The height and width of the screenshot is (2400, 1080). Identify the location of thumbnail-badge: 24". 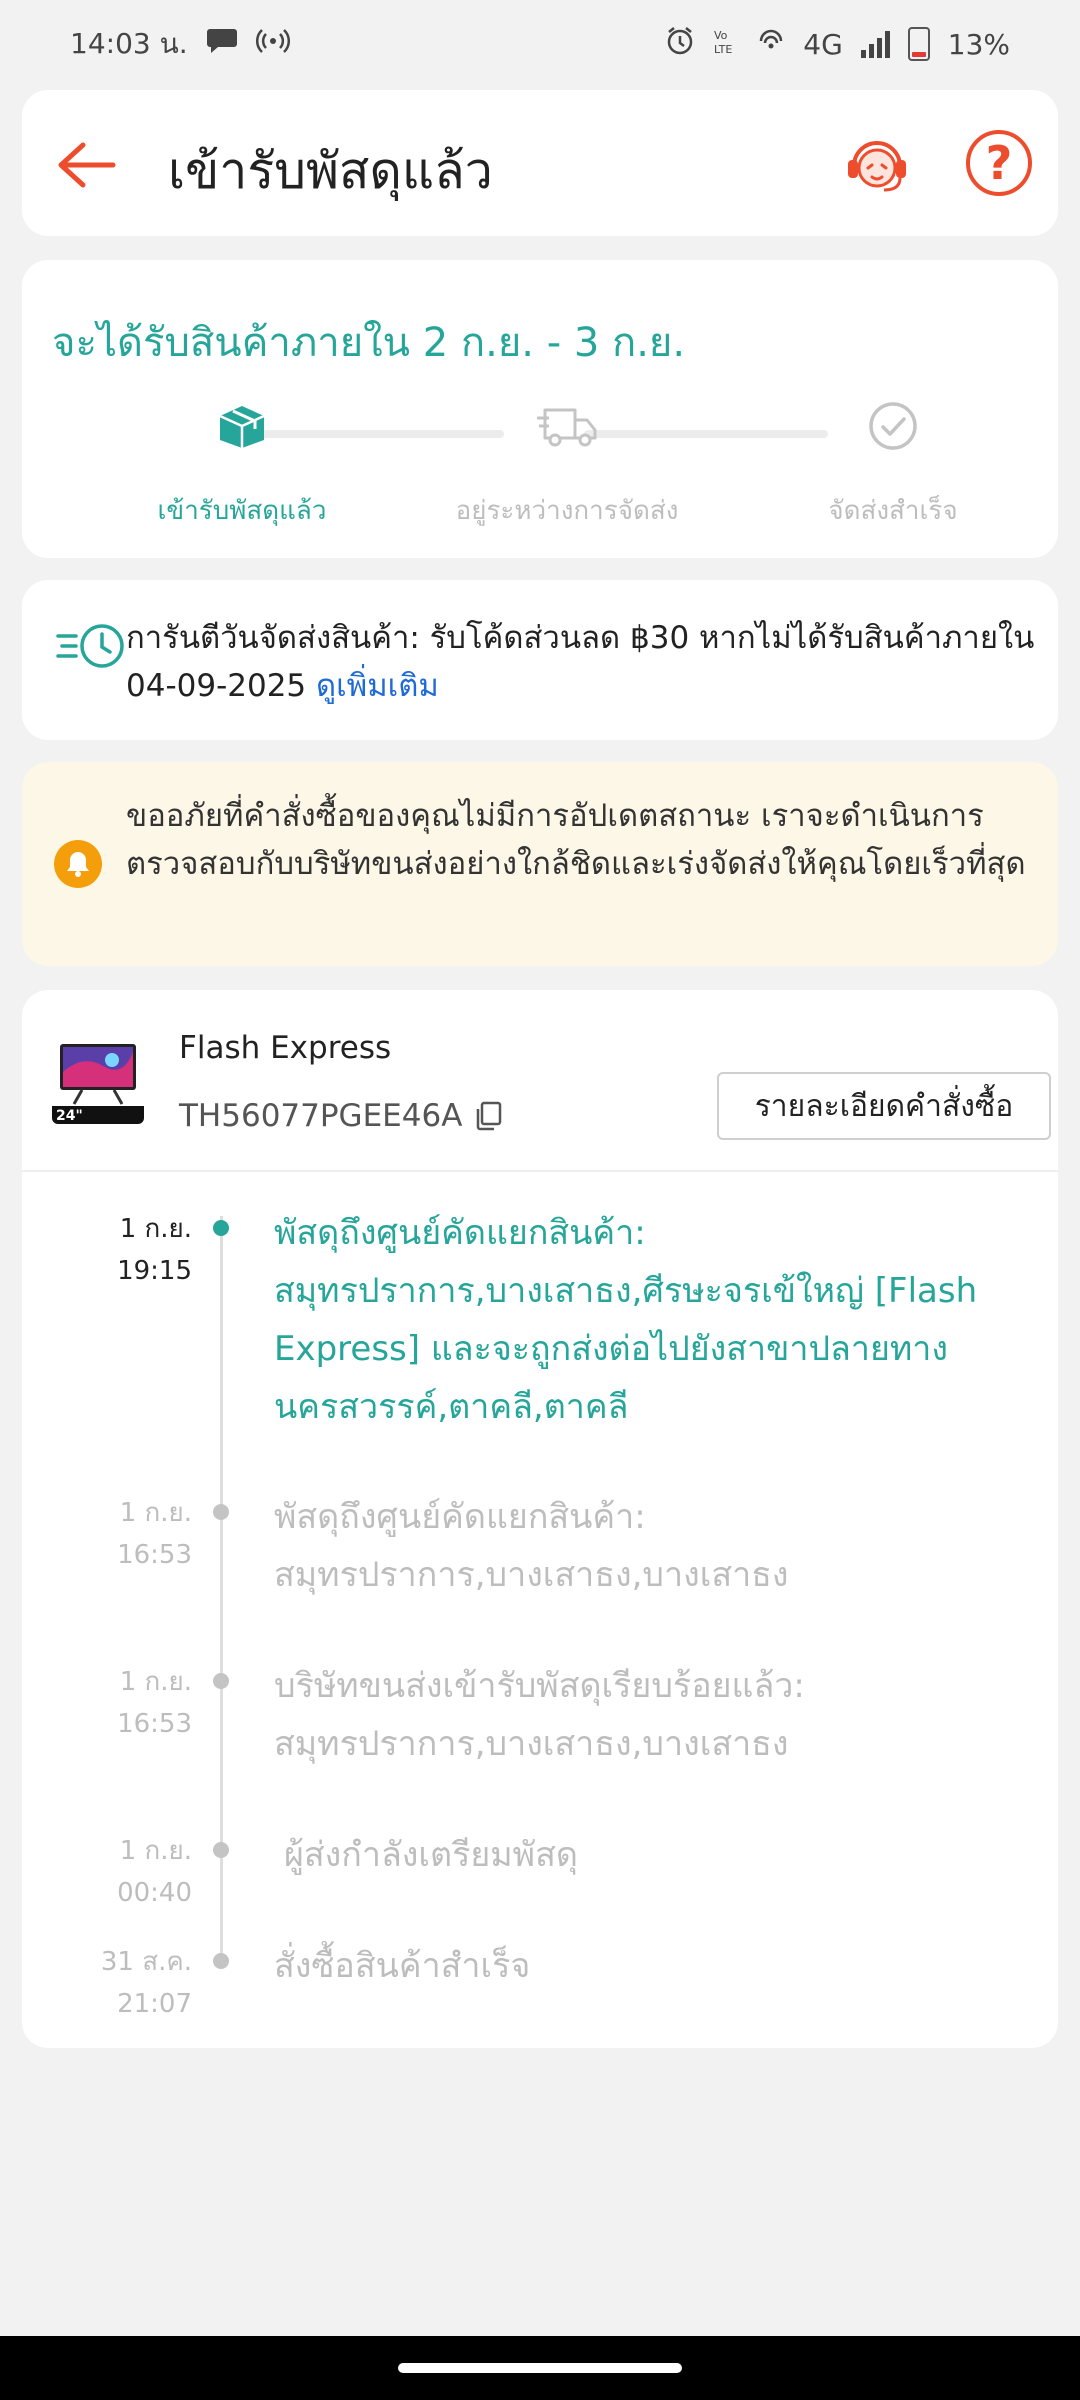
(69, 1116).